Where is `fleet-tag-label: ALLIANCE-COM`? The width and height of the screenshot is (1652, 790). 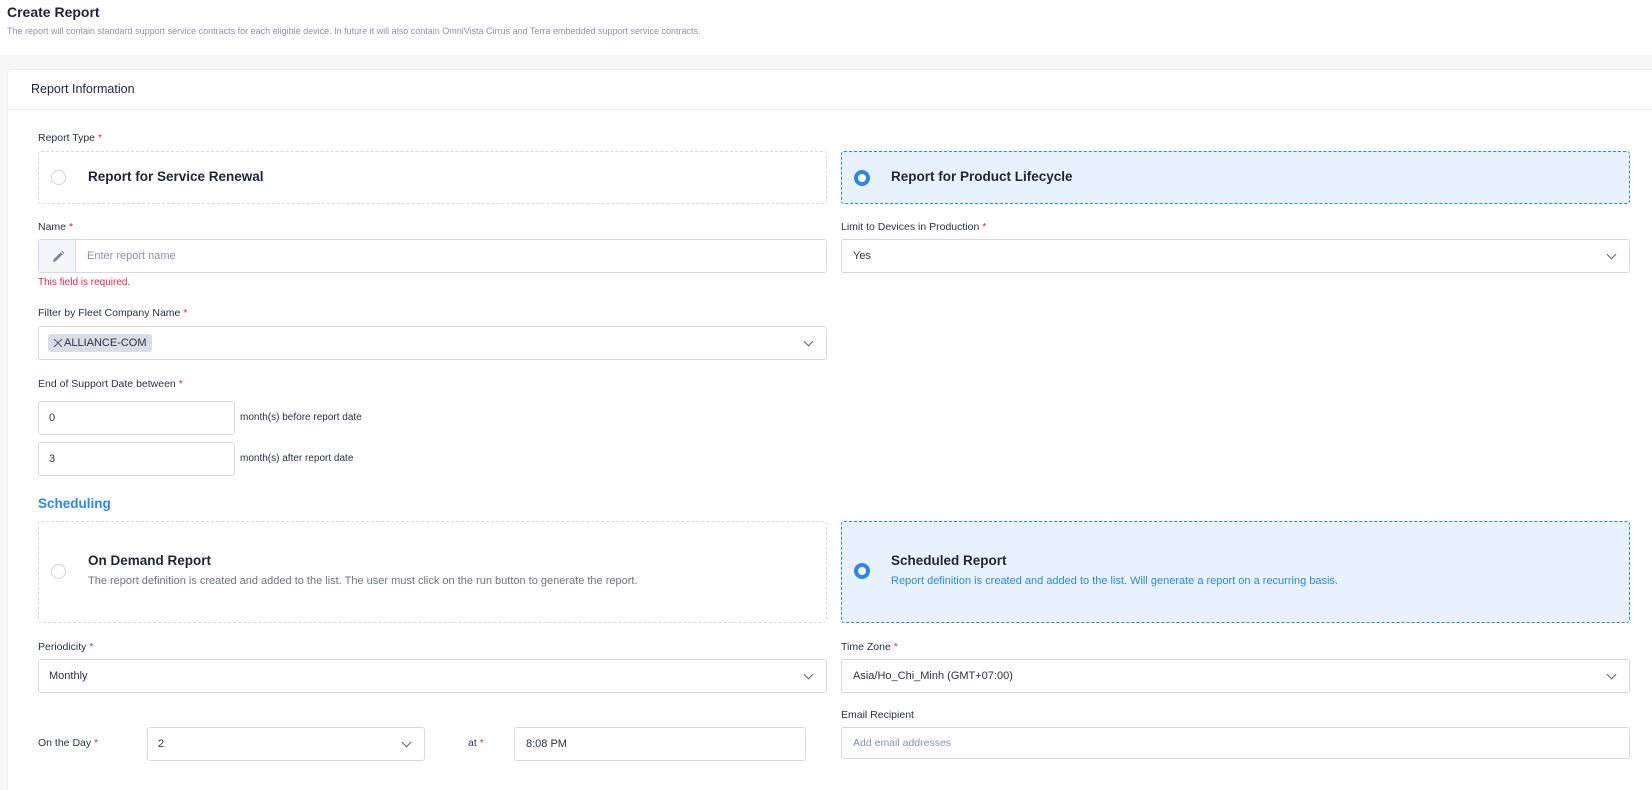 fleet-tag-label: ALLIANCE-COM is located at coordinates (105, 343).